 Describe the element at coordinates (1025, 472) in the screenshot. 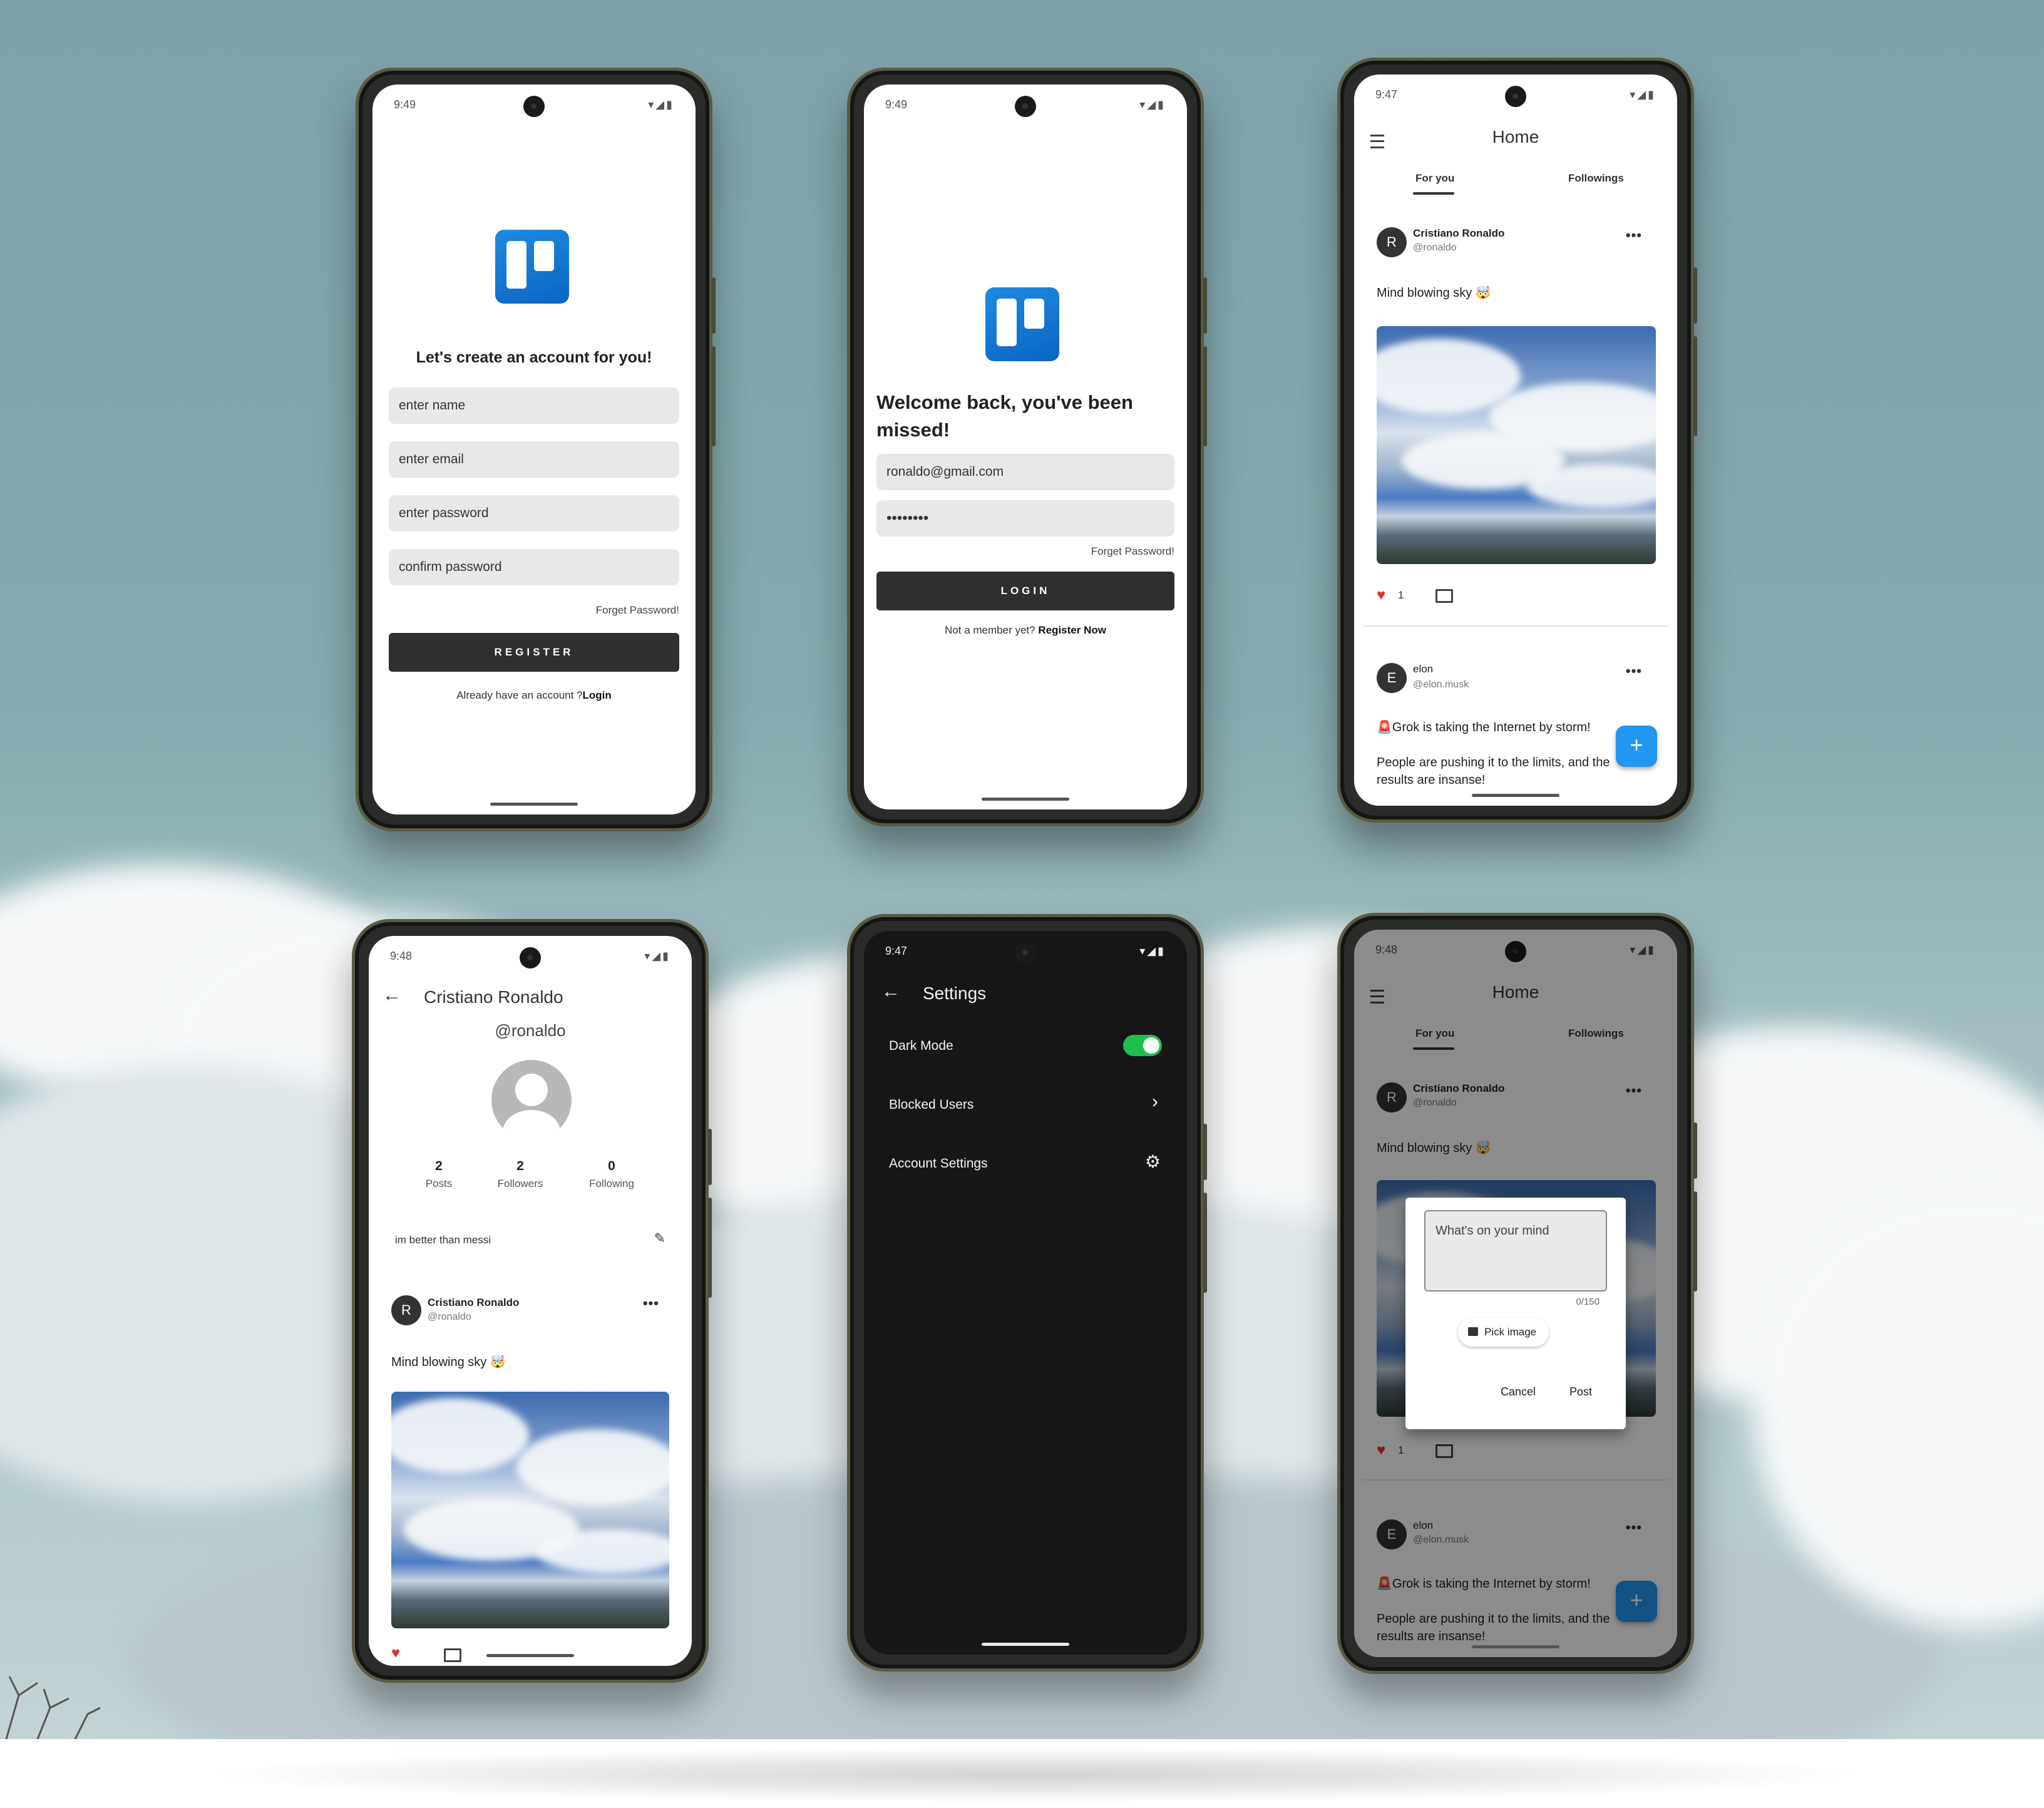

I see `email-input: ronaldo@gmail.com` at that location.